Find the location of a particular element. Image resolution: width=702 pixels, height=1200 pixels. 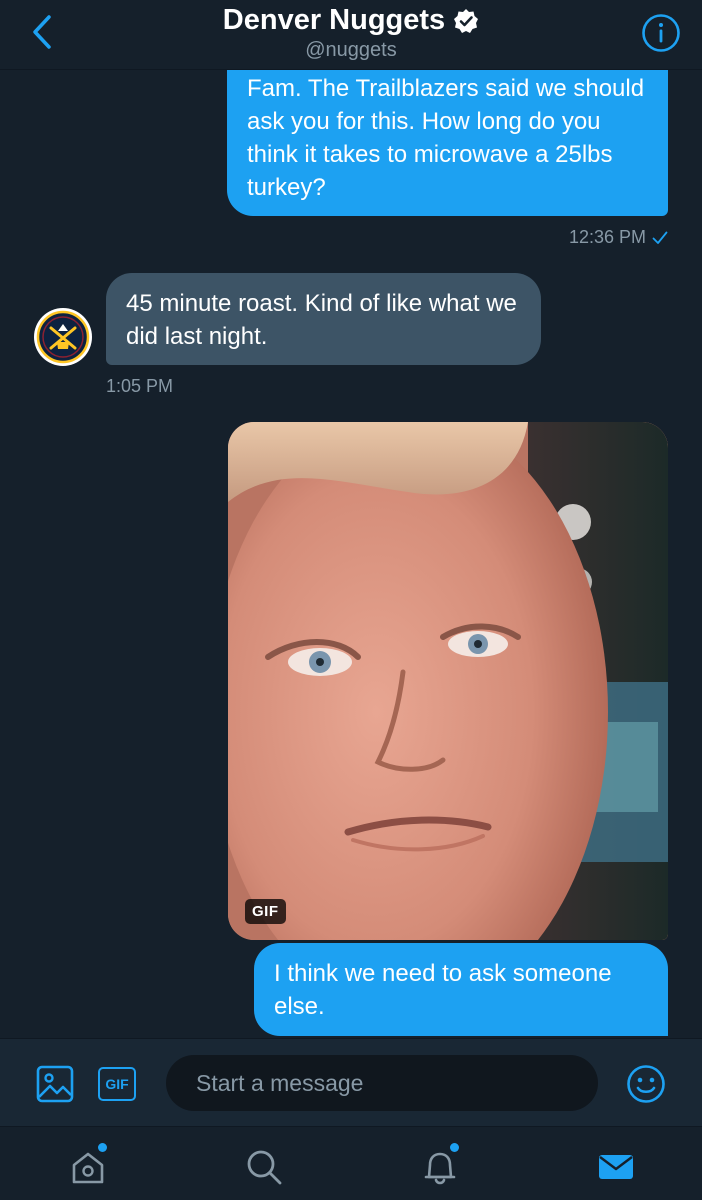

conversation-info-button is located at coordinates (661, 33).